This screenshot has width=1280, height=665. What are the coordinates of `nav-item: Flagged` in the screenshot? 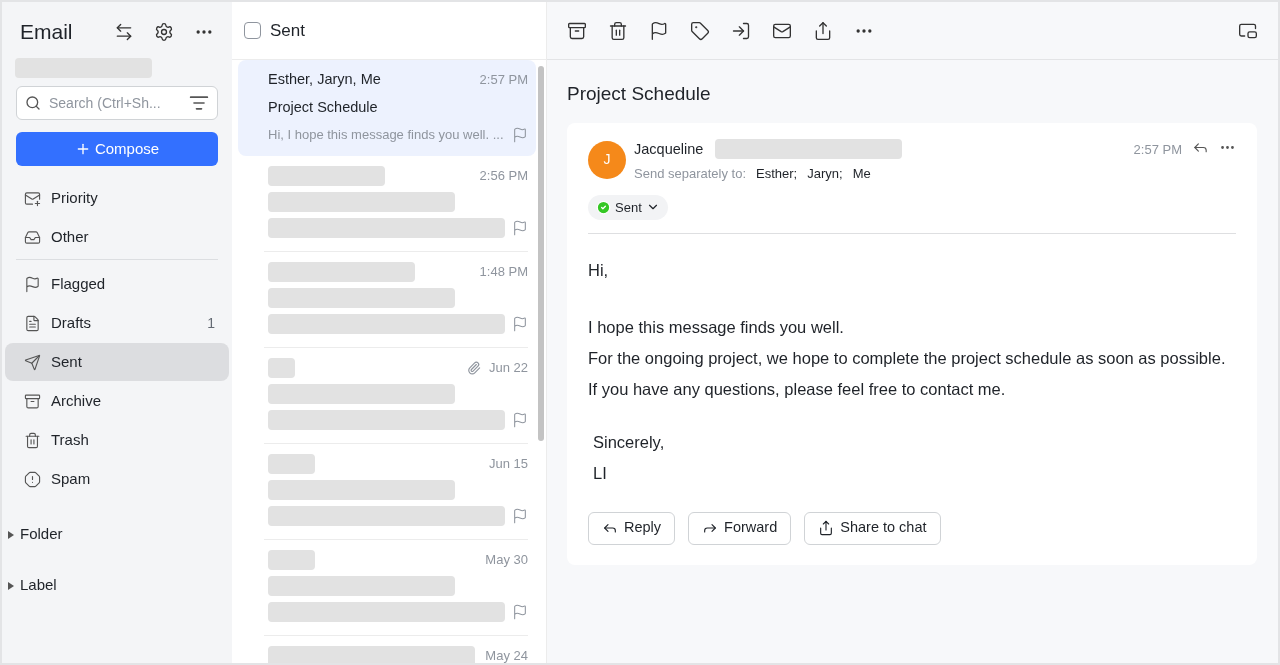 It's located at (117, 284).